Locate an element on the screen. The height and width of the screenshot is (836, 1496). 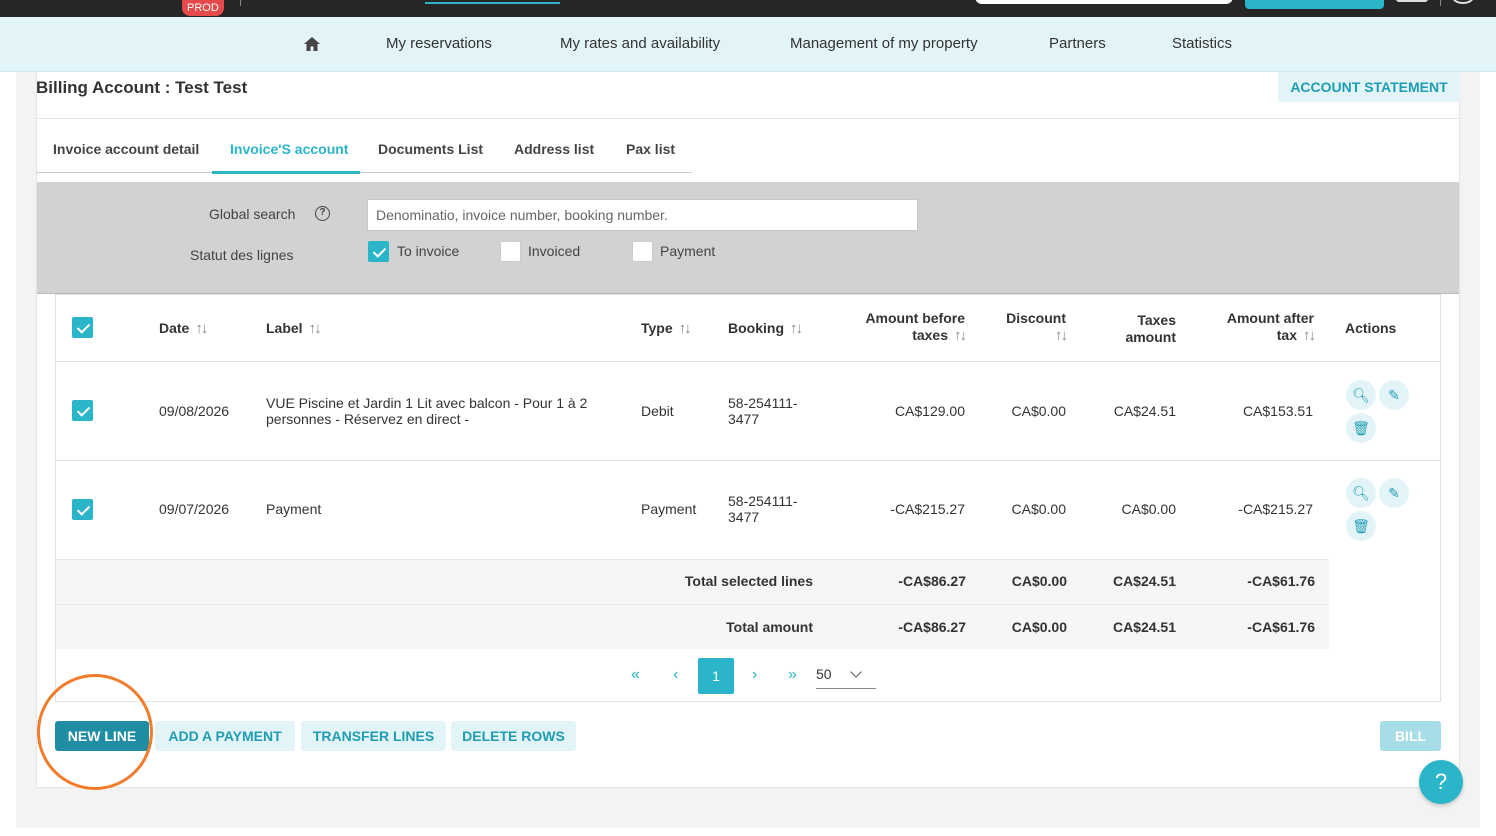
row-amount-before: -CA$215.27 is located at coordinates (927, 509).